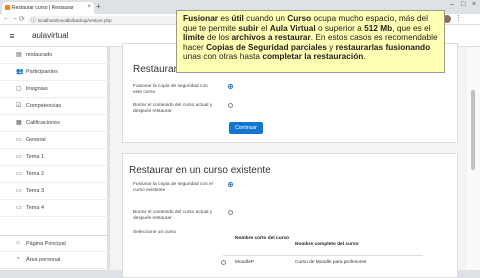  What do you see at coordinates (37, 89) in the screenshot?
I see `drawer-item-label: Insignias` at bounding box center [37, 89].